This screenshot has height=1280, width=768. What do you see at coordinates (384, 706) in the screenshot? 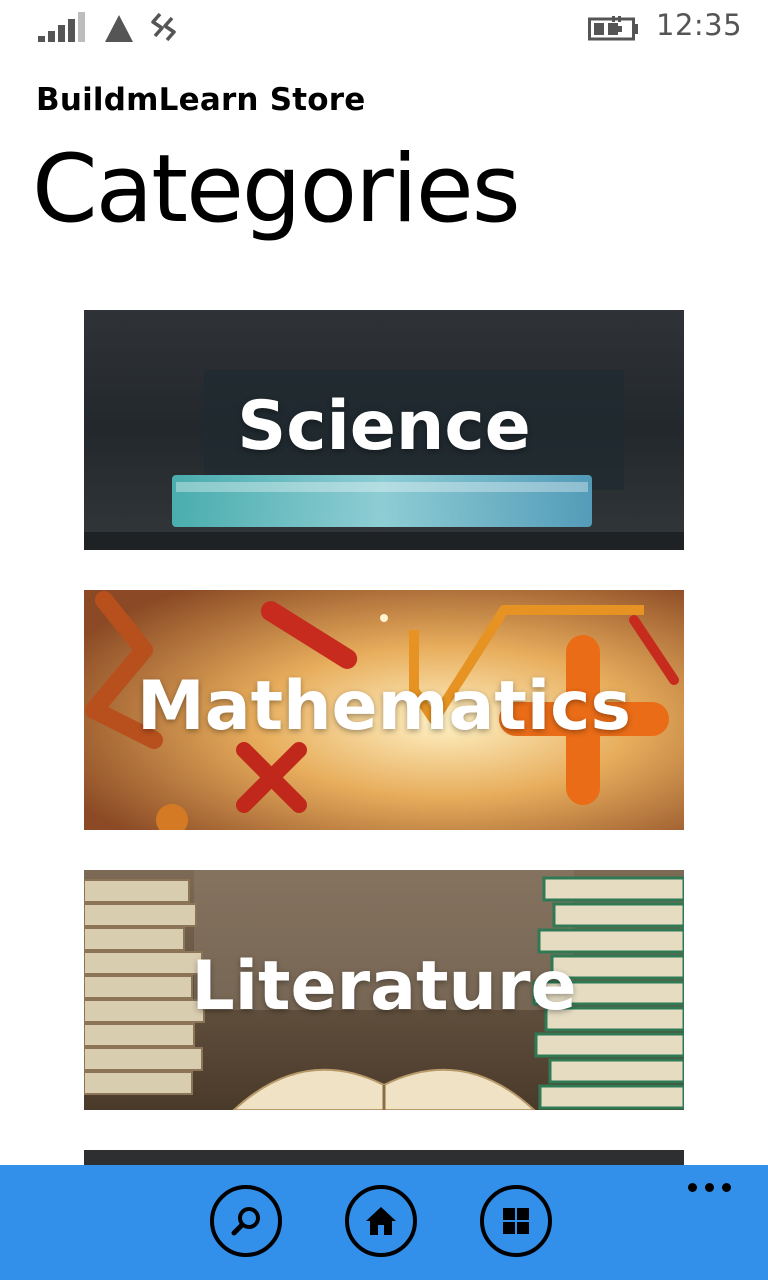
I see `category-label: Mathematics` at bounding box center [384, 706].